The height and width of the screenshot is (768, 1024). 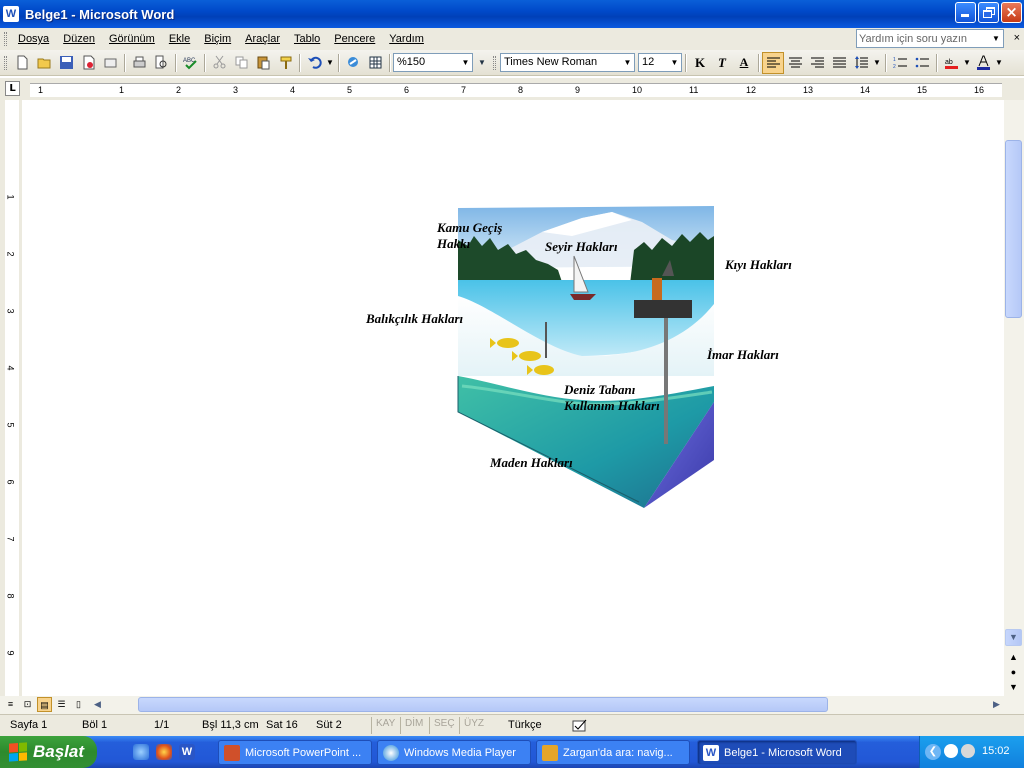 I want to click on clock: 15:02, so click(x=996, y=751).